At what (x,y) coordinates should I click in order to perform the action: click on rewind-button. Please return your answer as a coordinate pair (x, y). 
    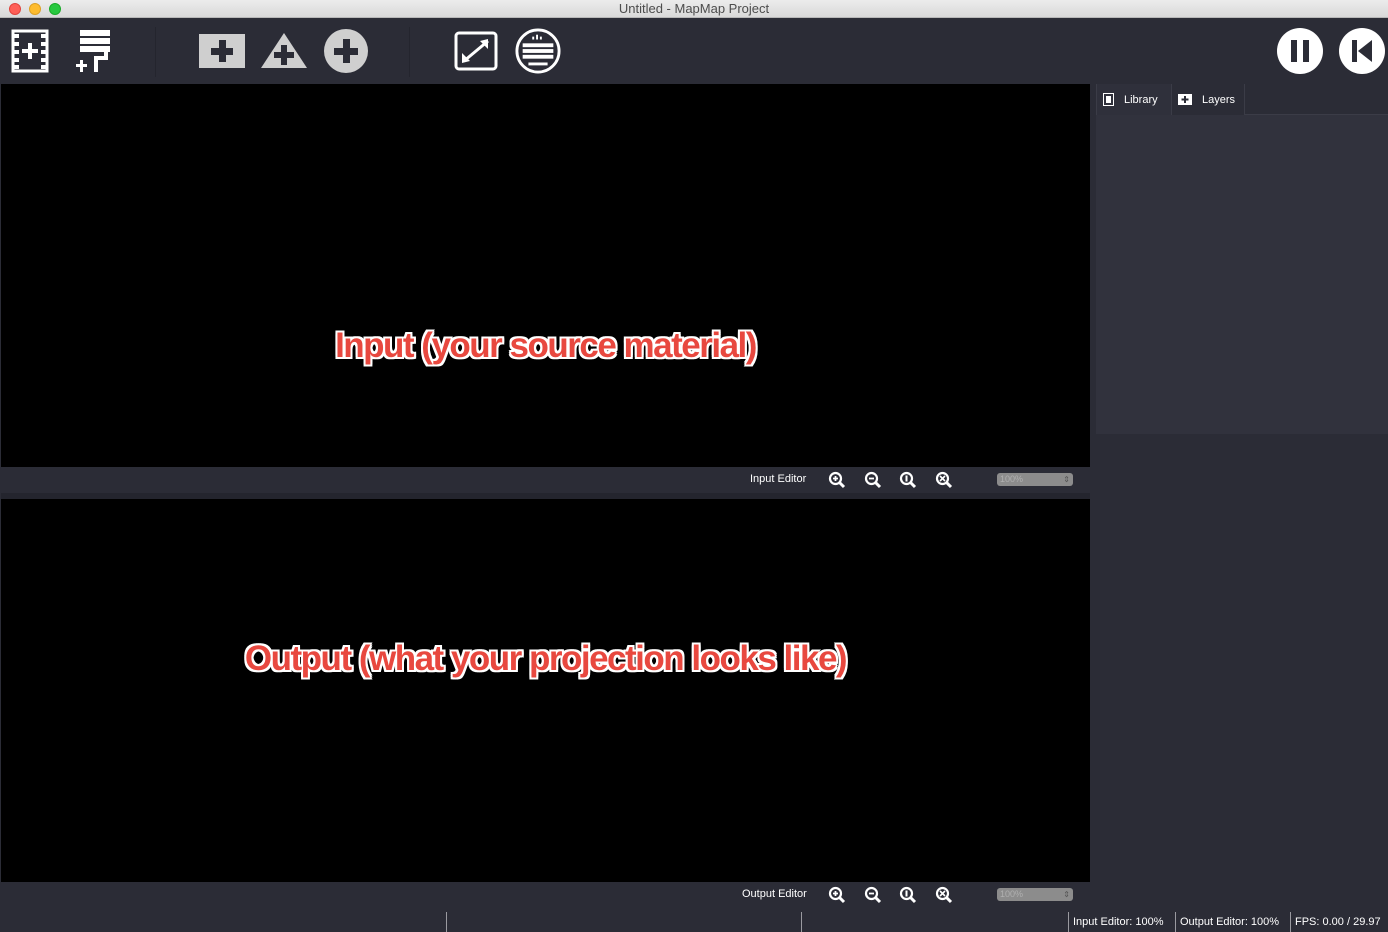
    Looking at the image, I should click on (1362, 51).